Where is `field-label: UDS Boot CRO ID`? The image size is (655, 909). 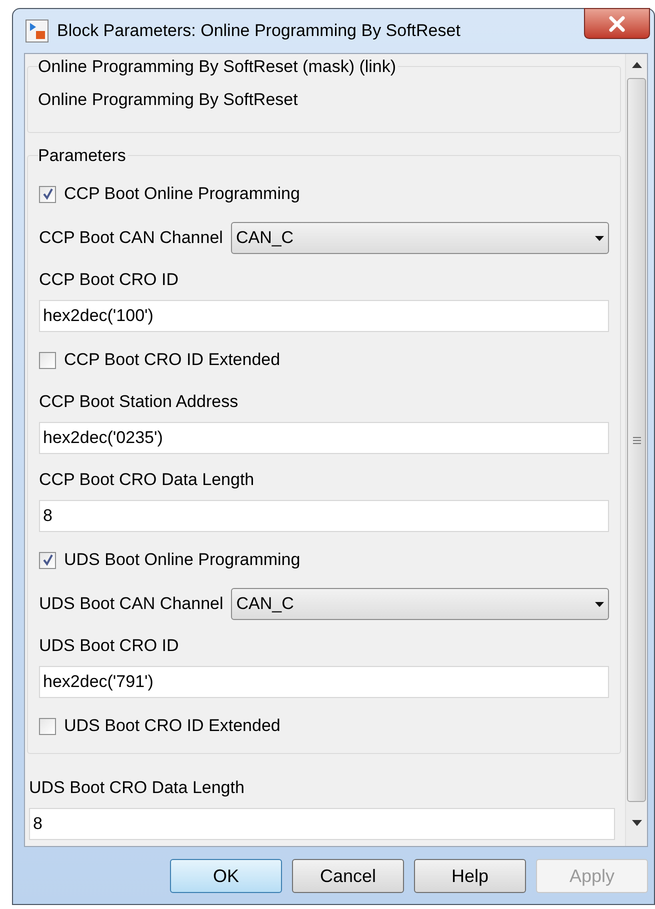
field-label: UDS Boot CRO ID is located at coordinates (109, 646).